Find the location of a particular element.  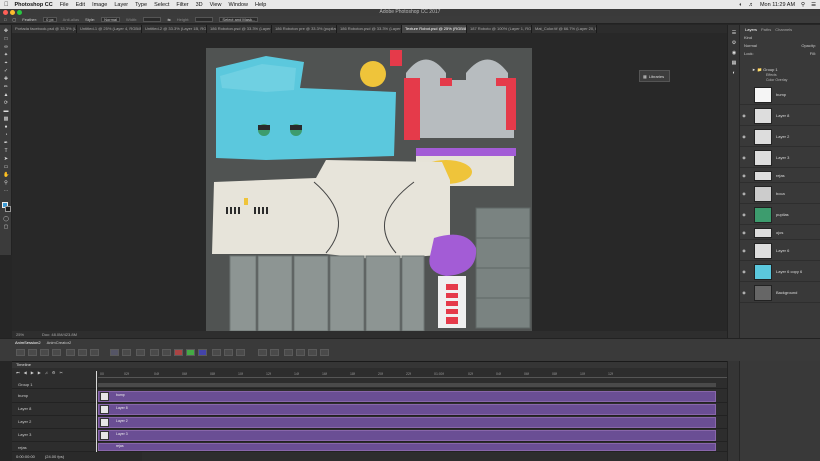

search-icon: ⚲ is located at coordinates (803, 5).